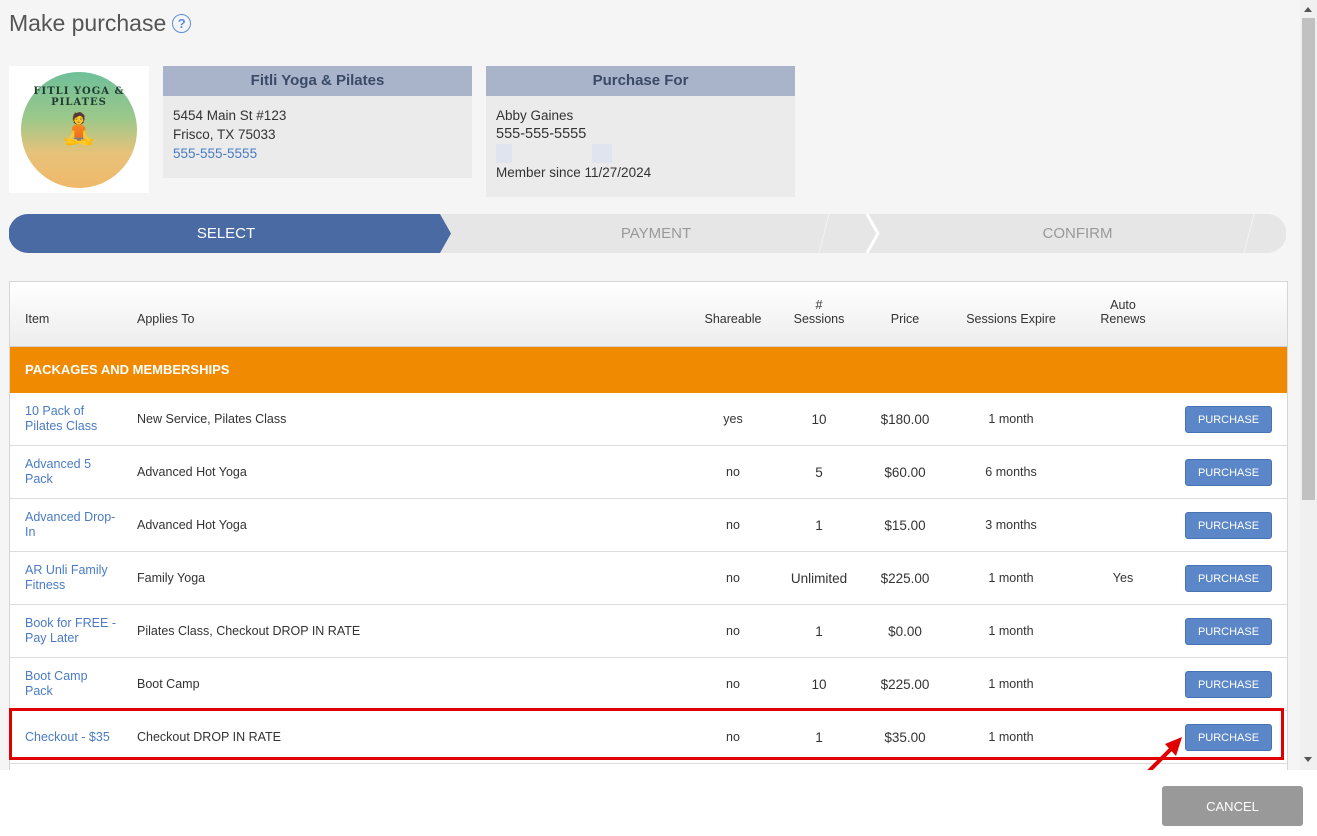 The height and width of the screenshot is (836, 1317). Describe the element at coordinates (733, 419) in the screenshot. I see `shareable-value: yes` at that location.